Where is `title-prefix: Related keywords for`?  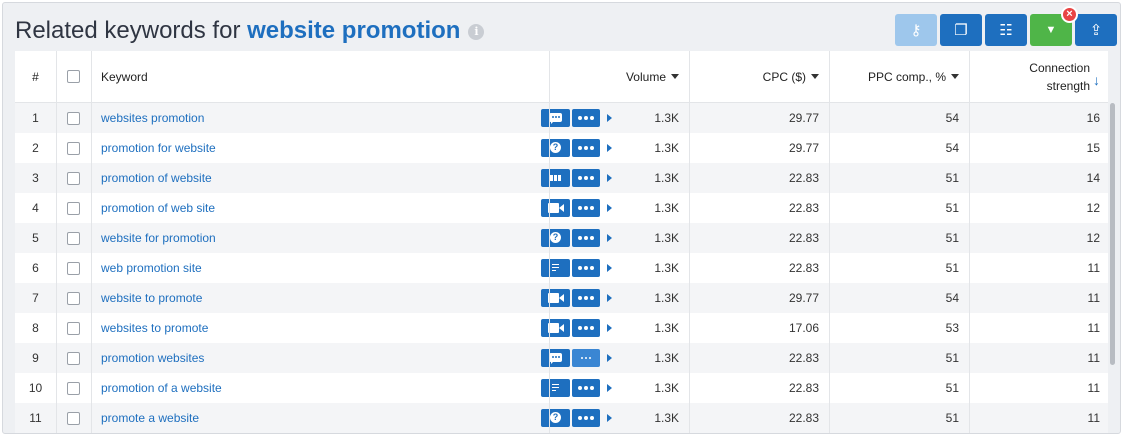
title-prefix: Related keywords for is located at coordinates (131, 30).